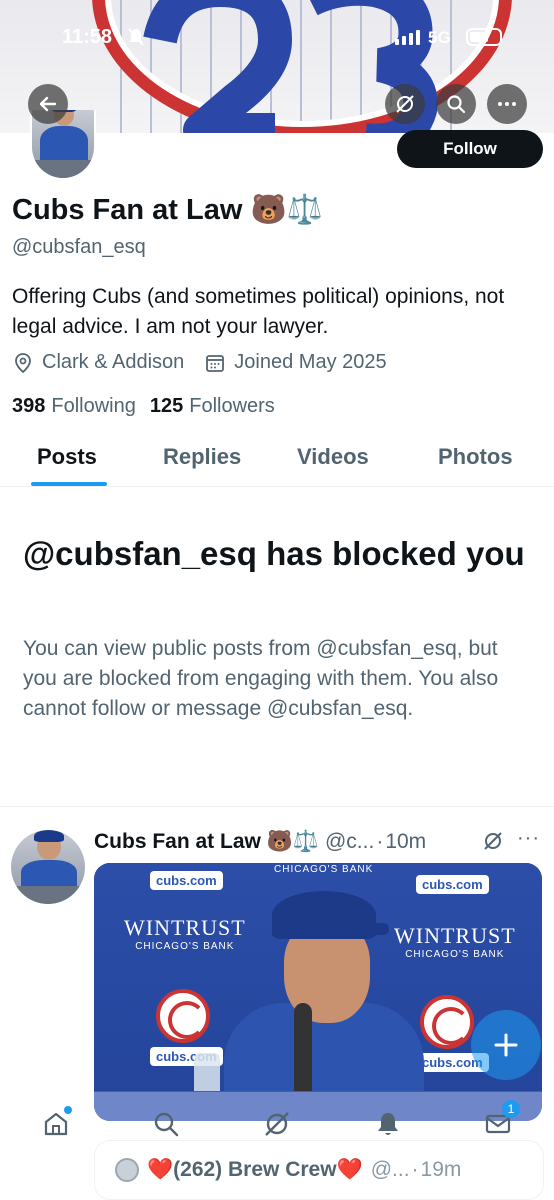 This screenshot has width=554, height=1200. Describe the element at coordinates (166, 406) in the screenshot. I see `followers-count: 125` at that location.